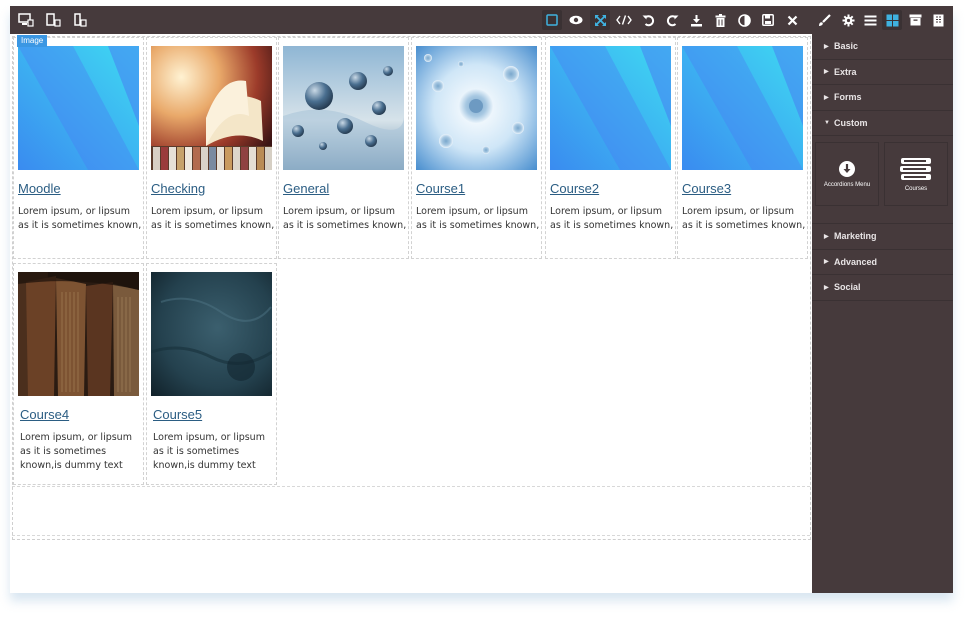  I want to click on tablet-icon, so click(53, 20).